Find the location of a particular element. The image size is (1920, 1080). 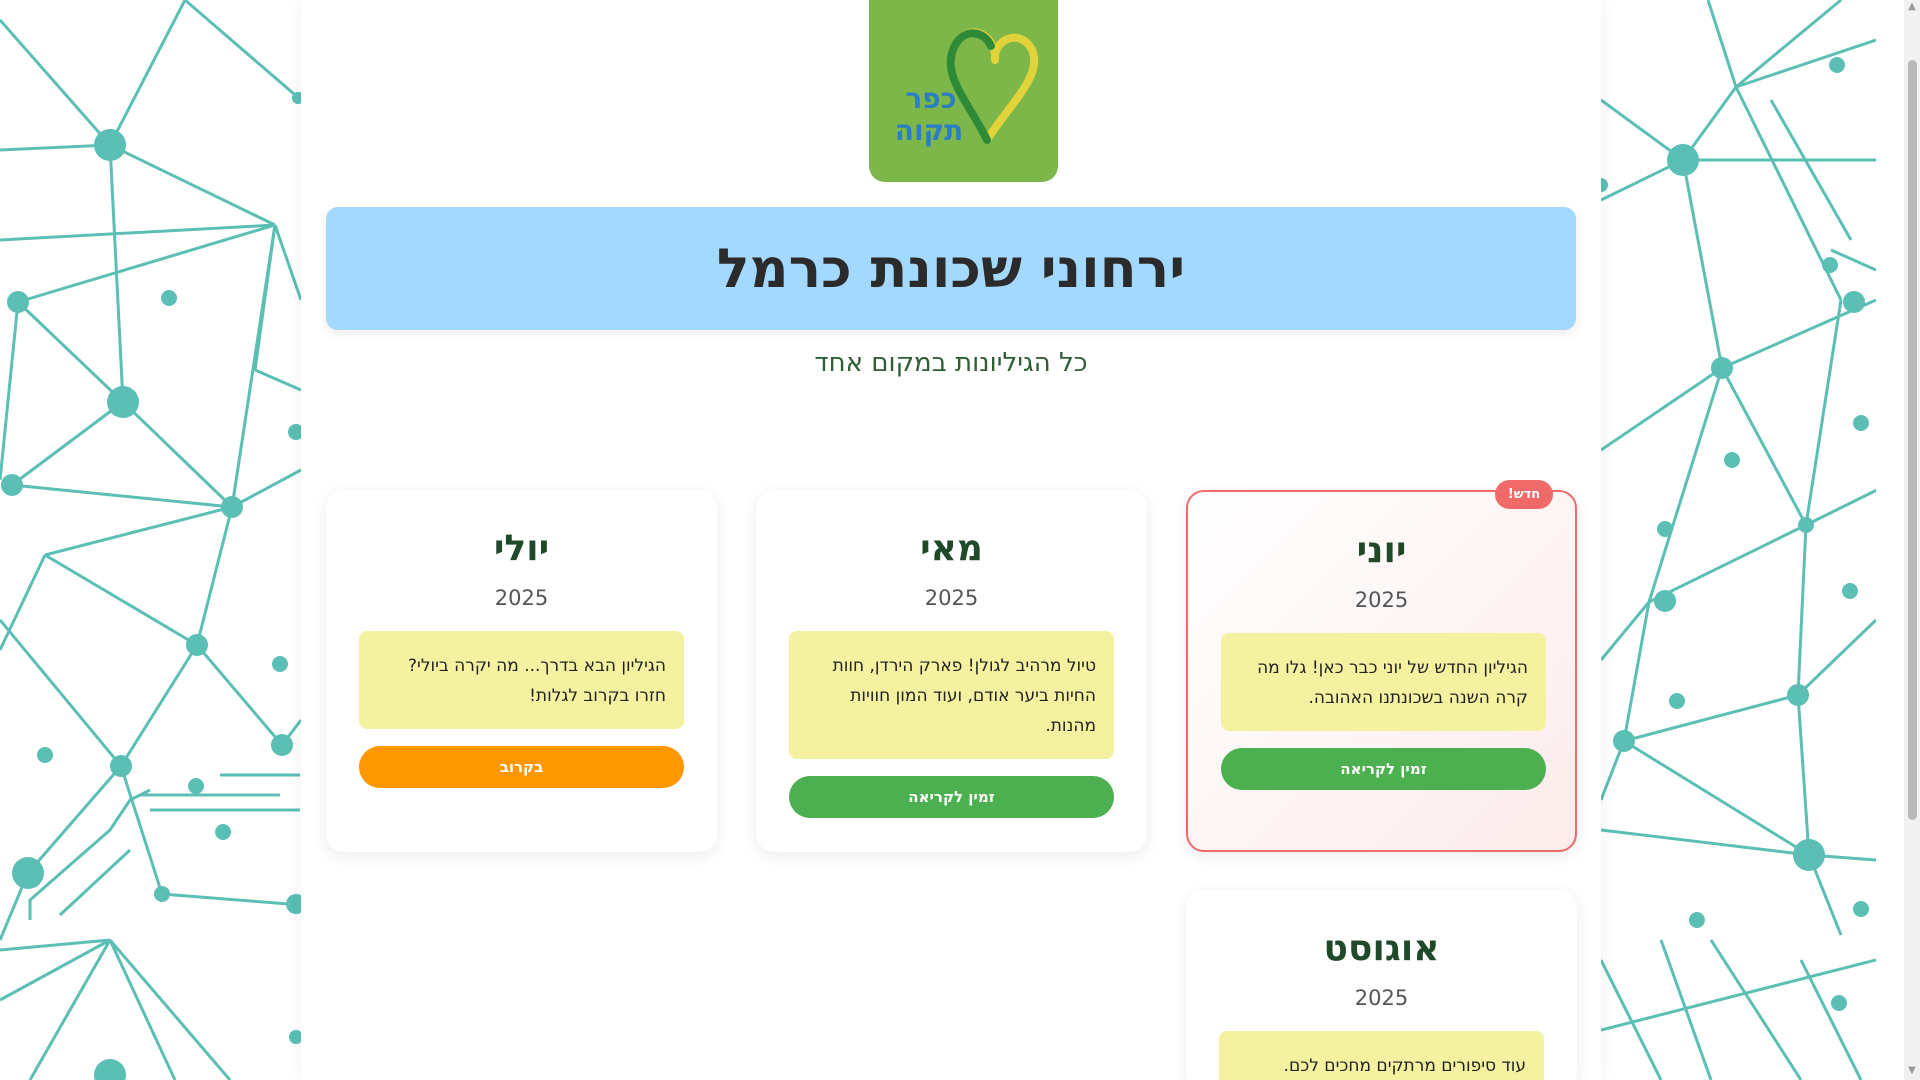

read-button-june: זמין לקריאה is located at coordinates (1383, 769).